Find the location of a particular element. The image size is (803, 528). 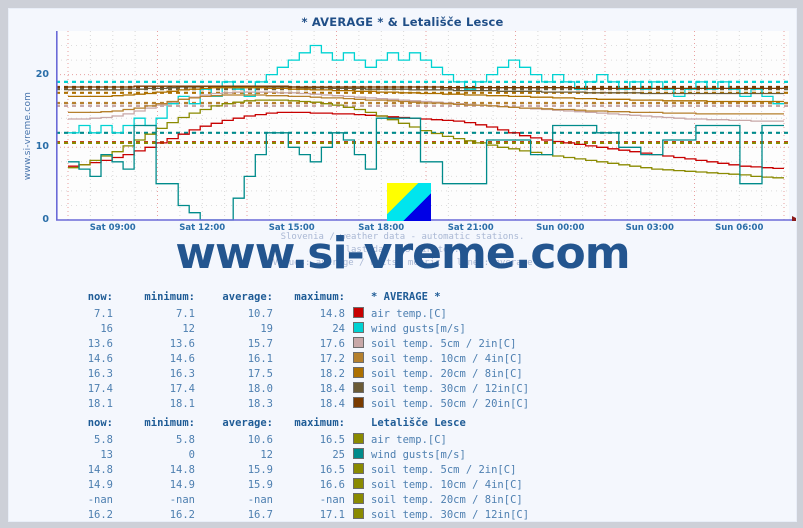

cell-avg: 15.7 is located at coordinates (260, 343).